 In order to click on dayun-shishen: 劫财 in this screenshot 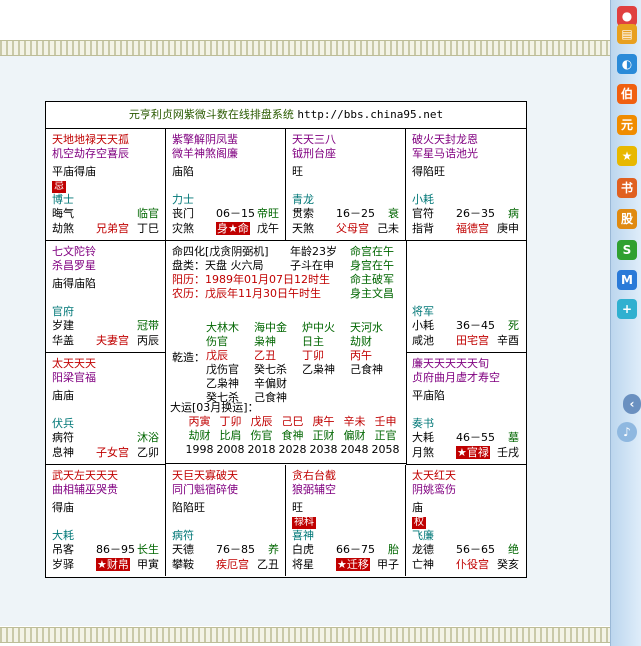, I will do `click(199, 435)`.